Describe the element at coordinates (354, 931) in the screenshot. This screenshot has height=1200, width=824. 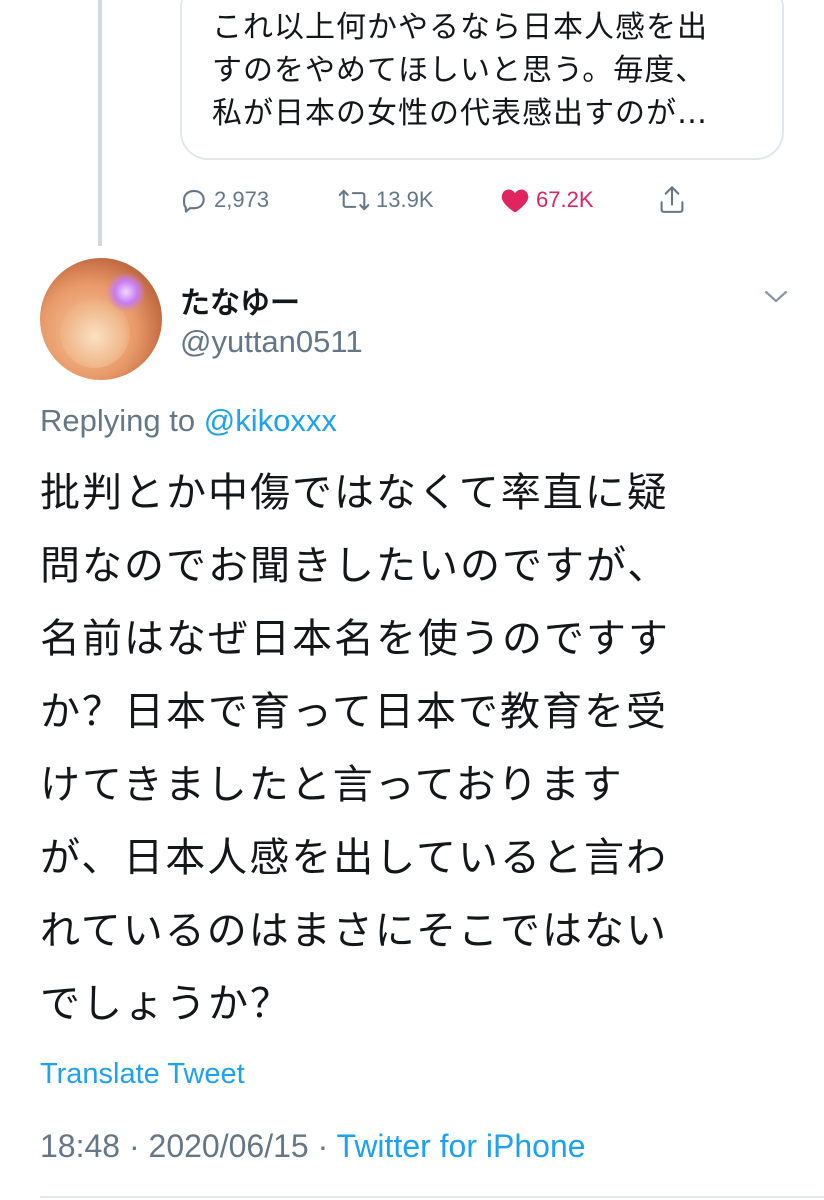
I see `tweet-text-line: れているのはまさにそこではない` at that location.